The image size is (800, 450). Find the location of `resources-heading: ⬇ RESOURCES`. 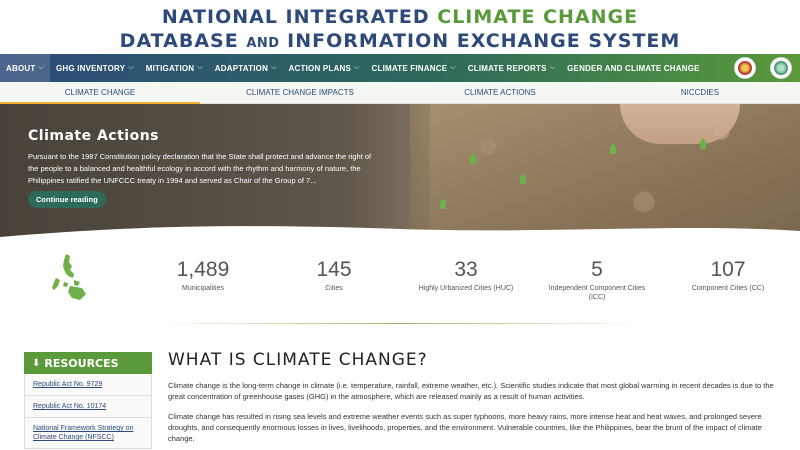

resources-heading: ⬇ RESOURCES is located at coordinates (88, 363).